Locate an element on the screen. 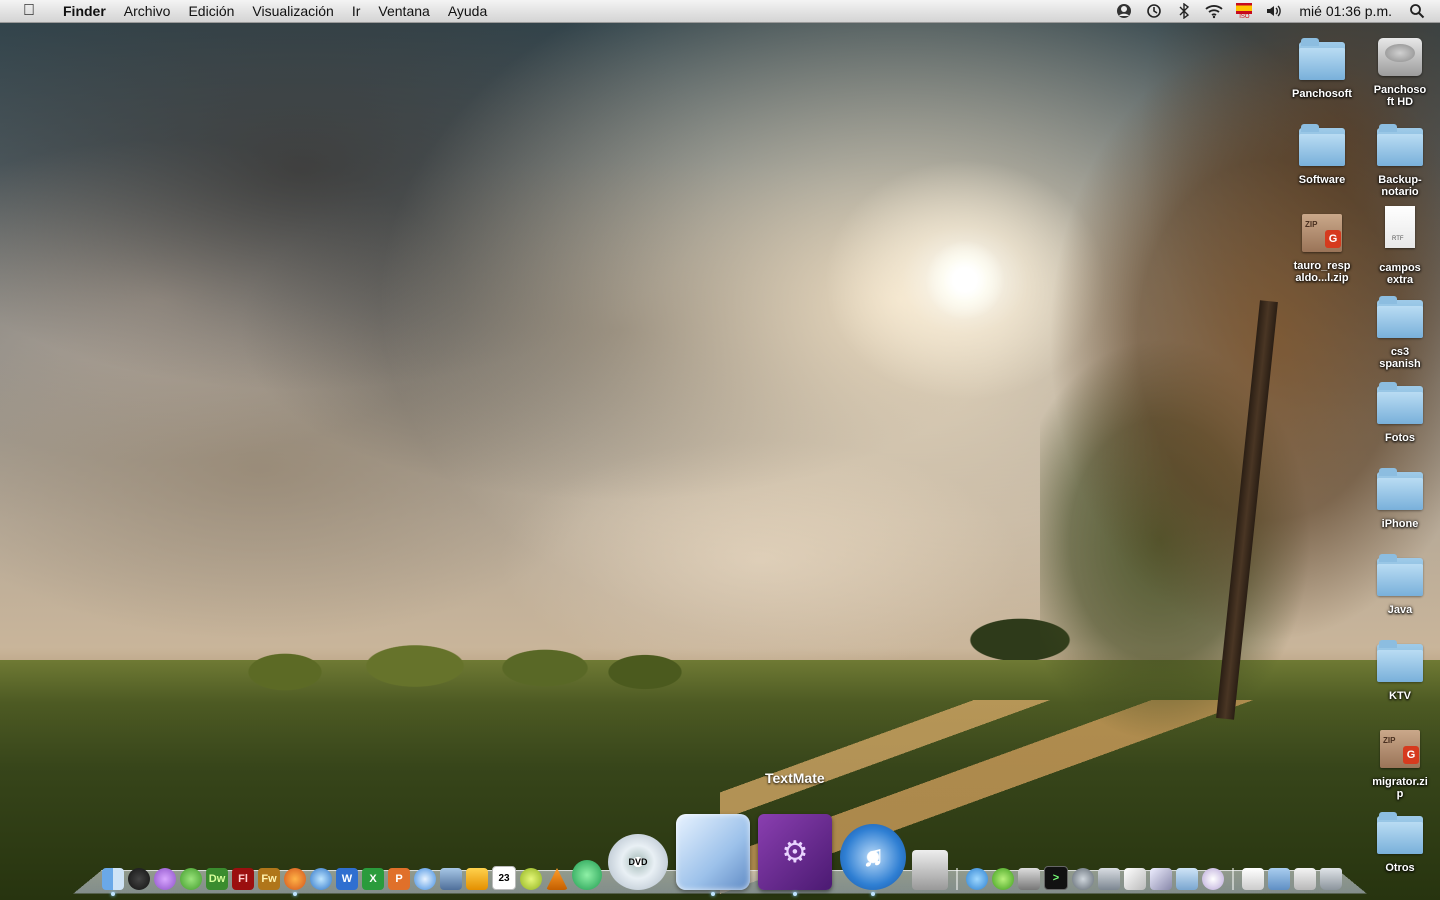  bluetooth-icon is located at coordinates (1184, 11).